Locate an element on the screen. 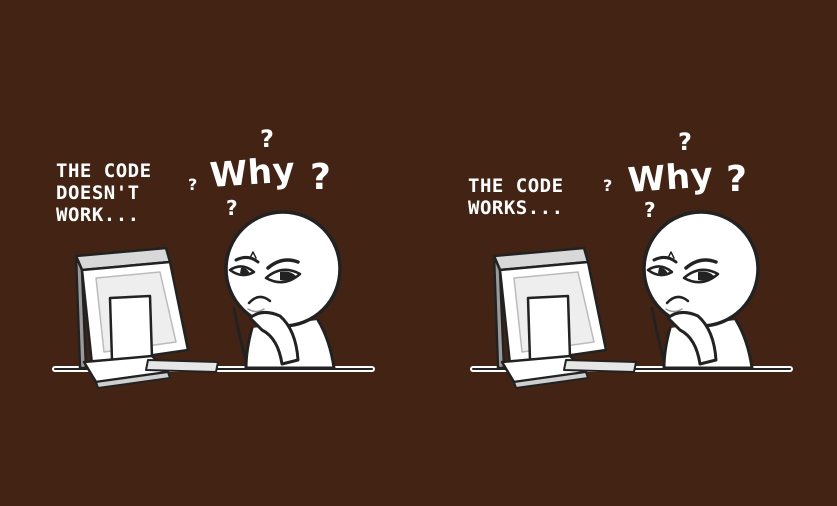 The image size is (837, 506). caption-line: DOESN'T is located at coordinates (98, 193).